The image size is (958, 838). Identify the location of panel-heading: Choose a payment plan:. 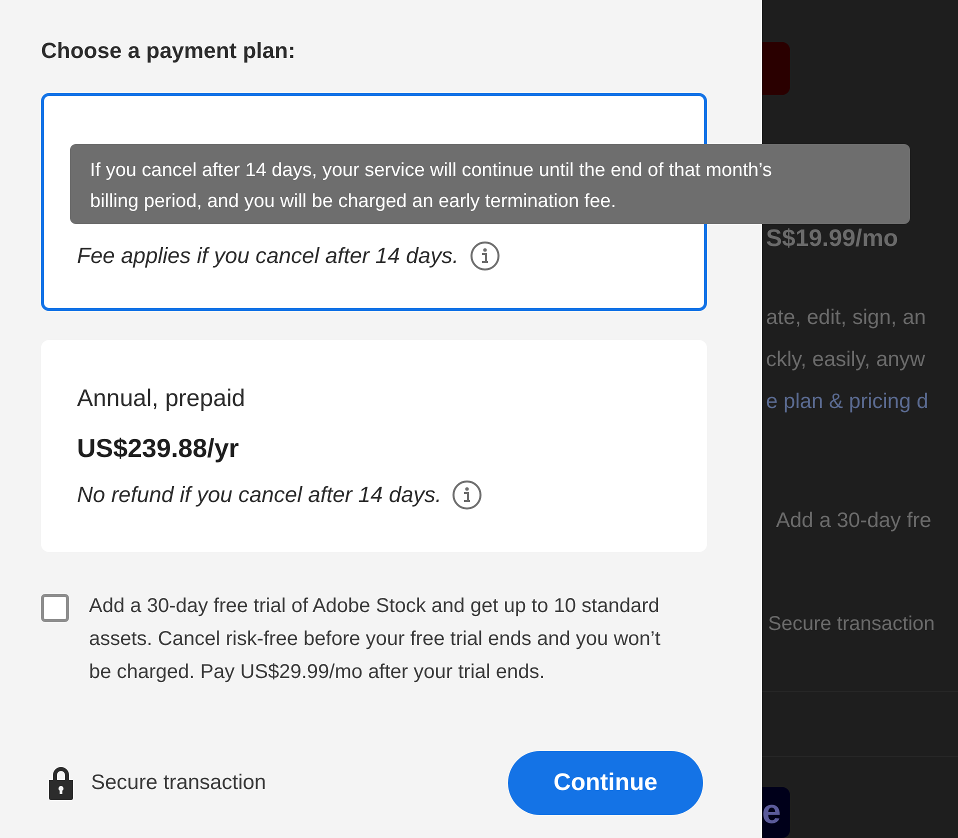
(168, 51).